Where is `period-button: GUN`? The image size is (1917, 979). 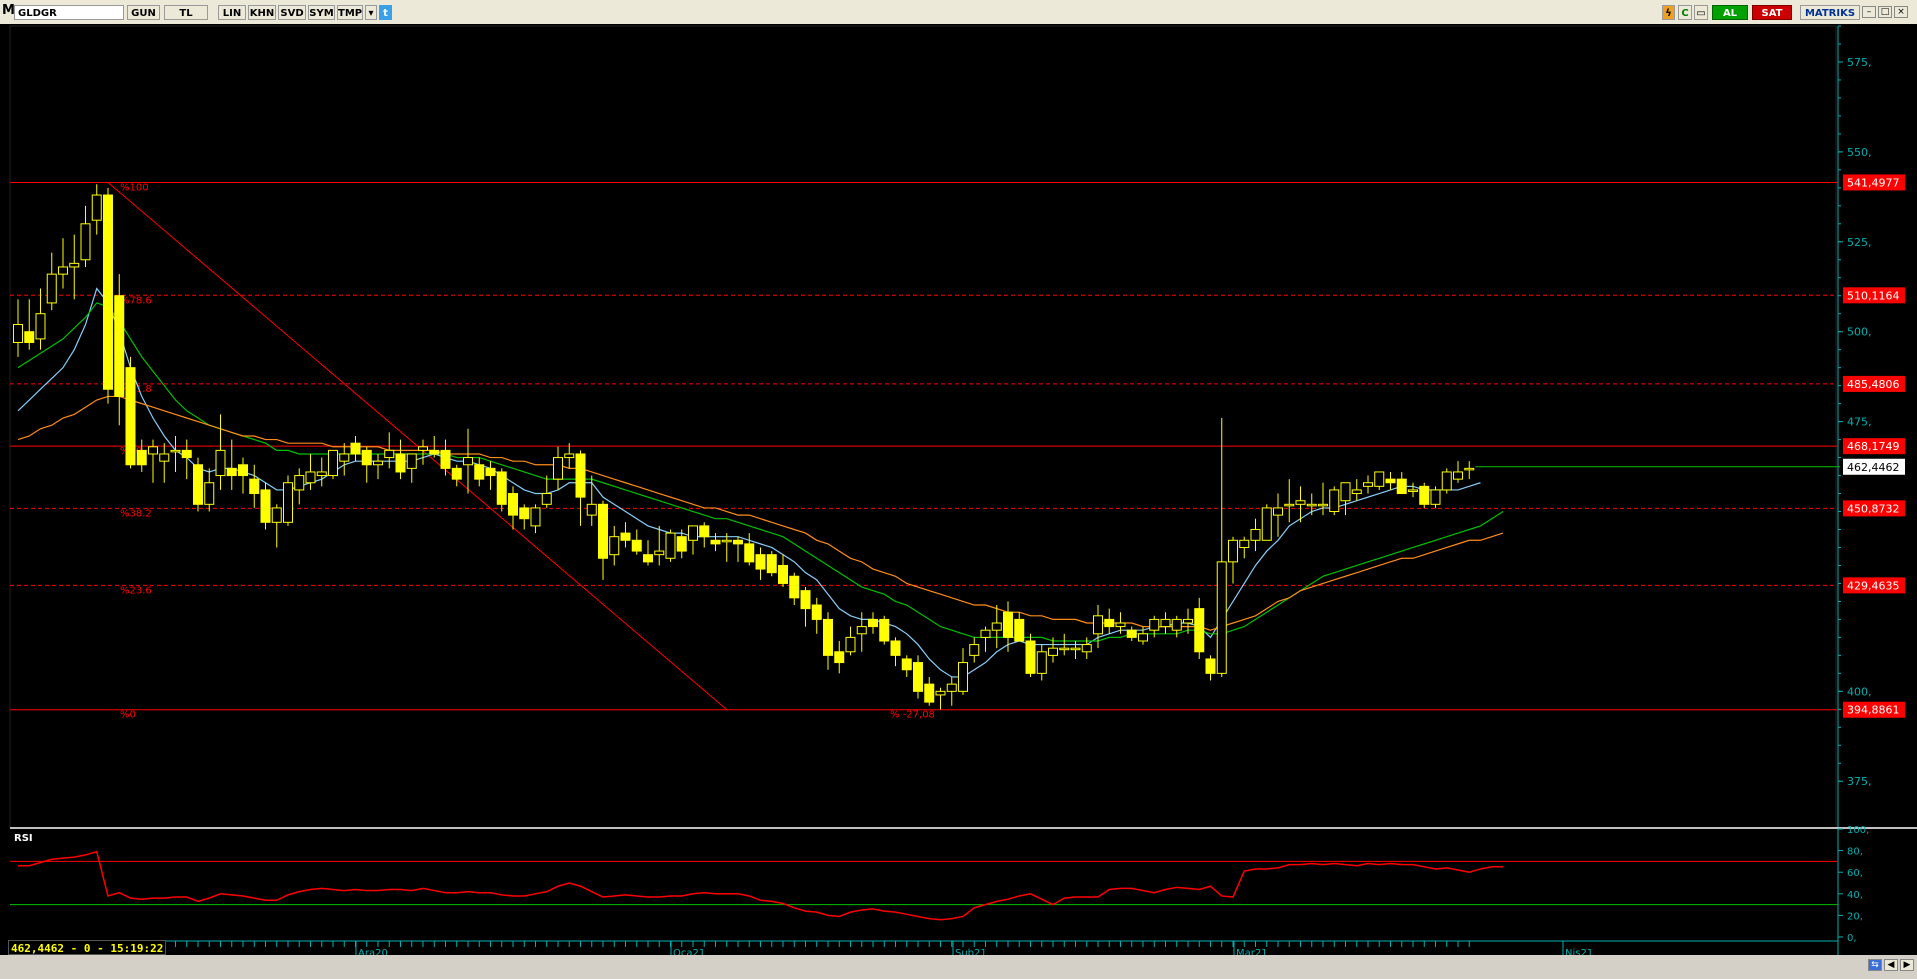 period-button: GUN is located at coordinates (143, 12).